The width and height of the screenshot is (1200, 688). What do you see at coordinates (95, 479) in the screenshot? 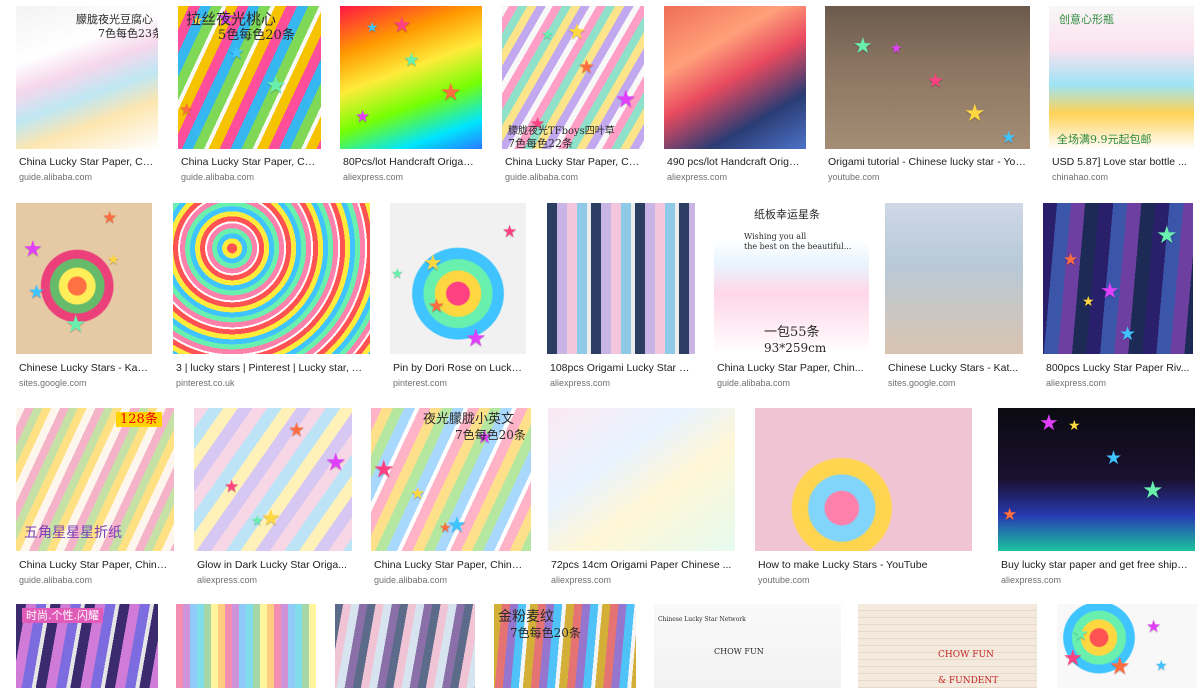
I see `floral-strips-image: 128条 五角星星星折纸` at bounding box center [95, 479].